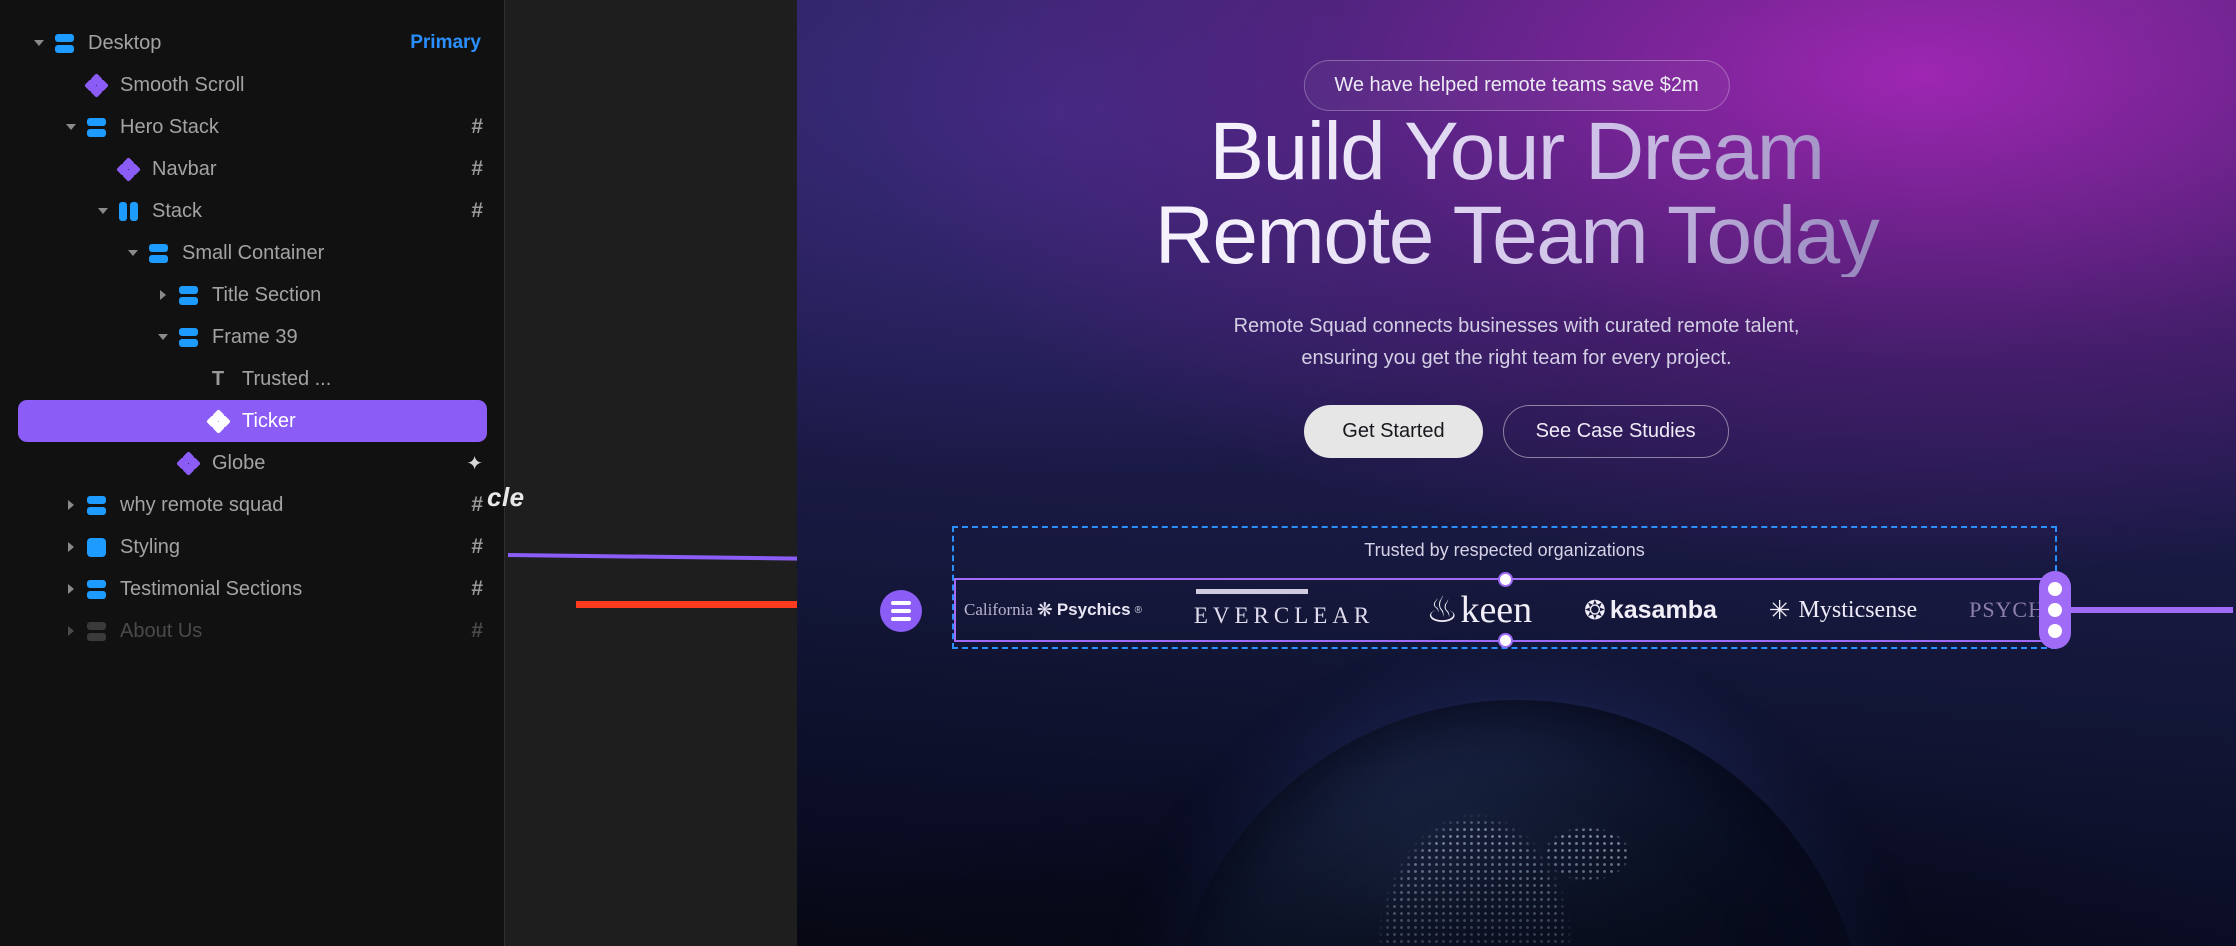  I want to click on see-case-studies-button: See Case Studies, so click(1615, 431).